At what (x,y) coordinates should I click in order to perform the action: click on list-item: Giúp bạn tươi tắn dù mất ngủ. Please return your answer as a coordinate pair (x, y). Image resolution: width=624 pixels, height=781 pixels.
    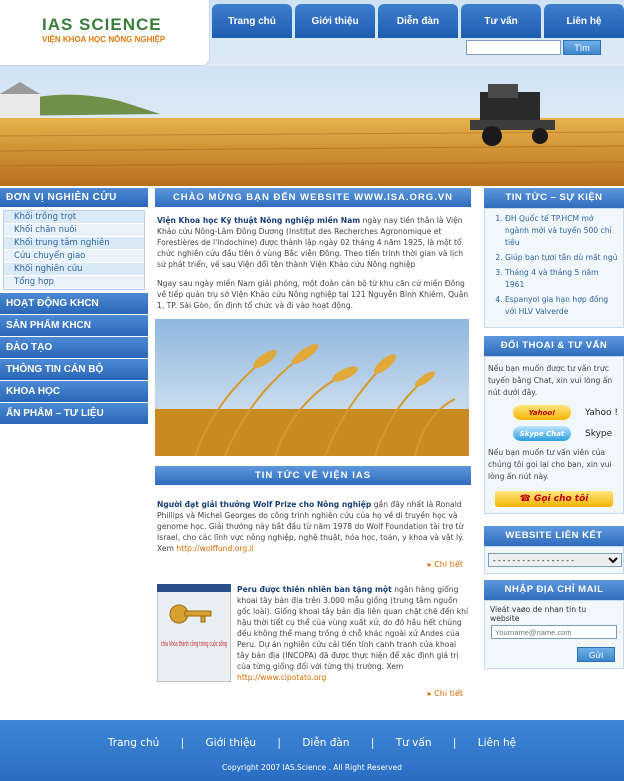
    Looking at the image, I should click on (562, 258).